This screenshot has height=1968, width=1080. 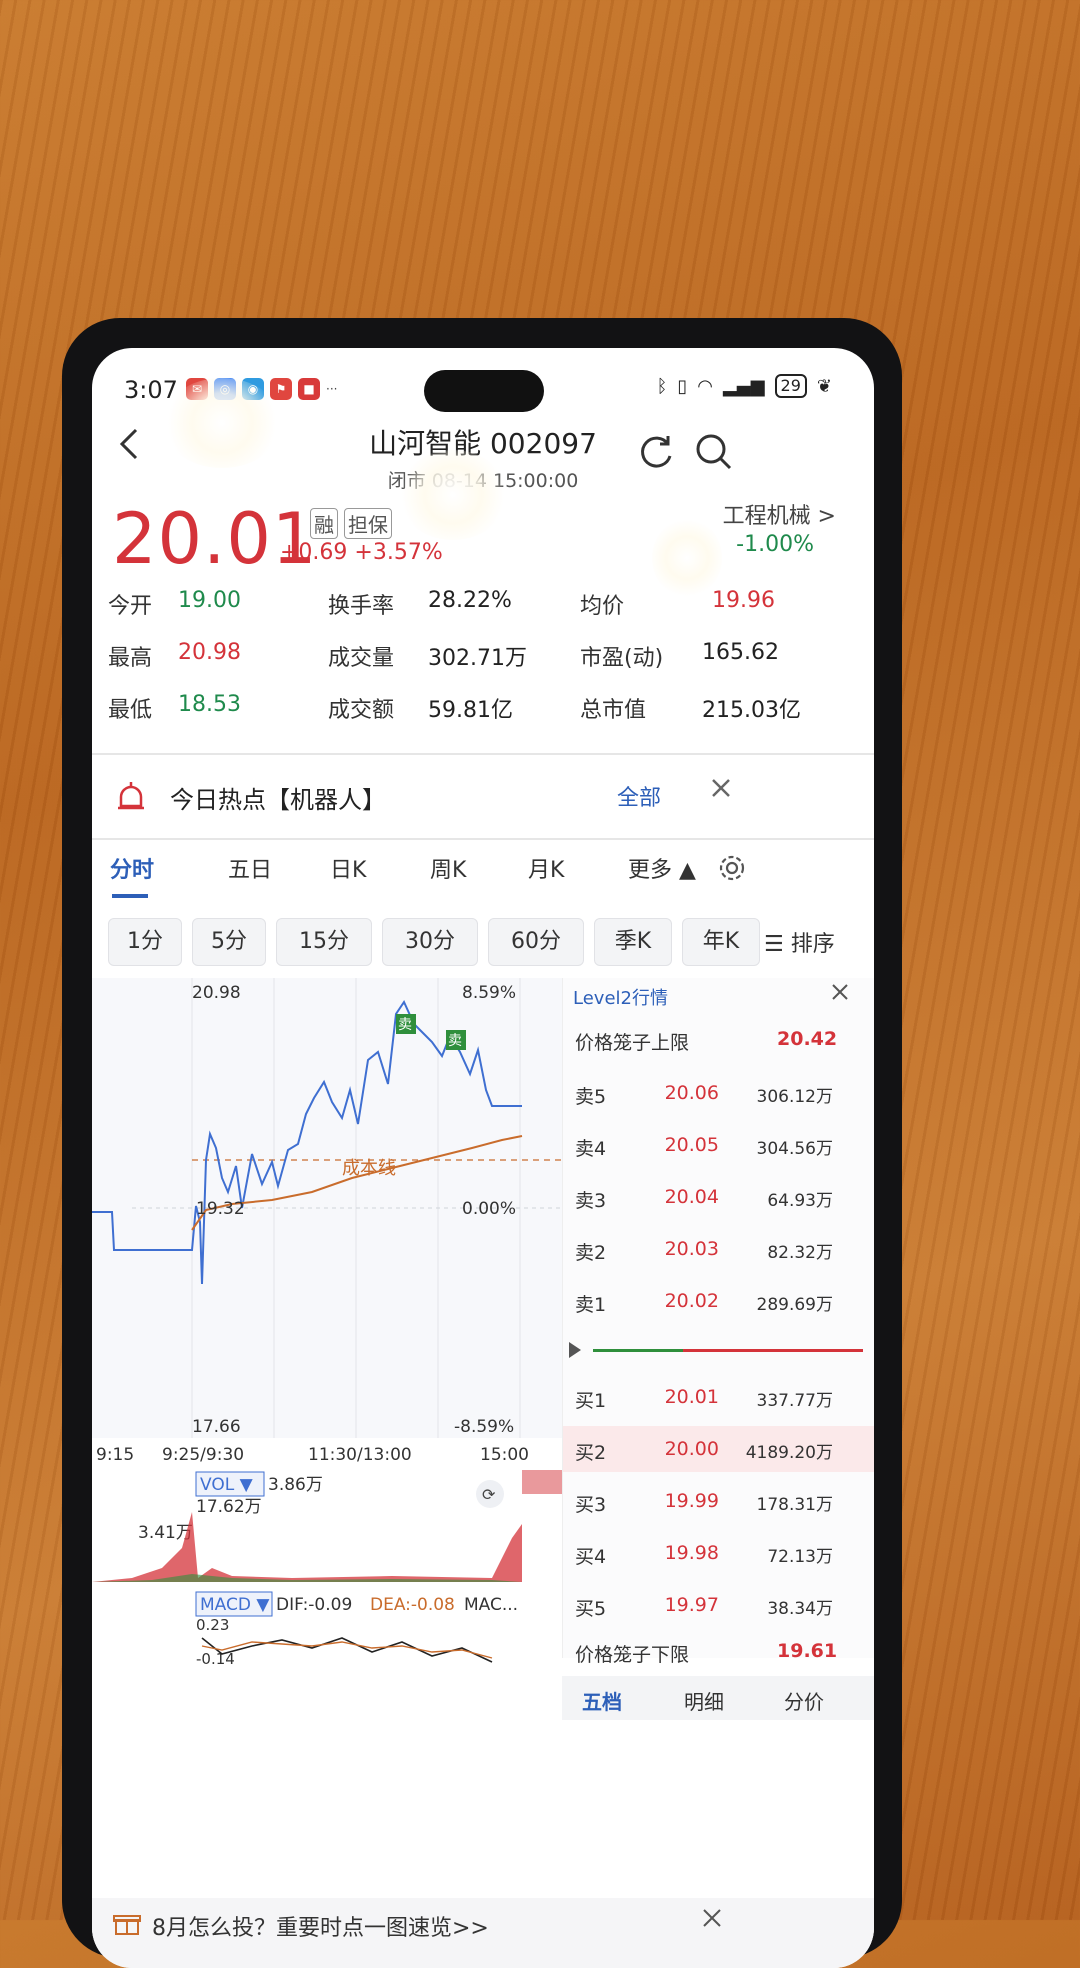 I want to click on search-icon, so click(x=714, y=452).